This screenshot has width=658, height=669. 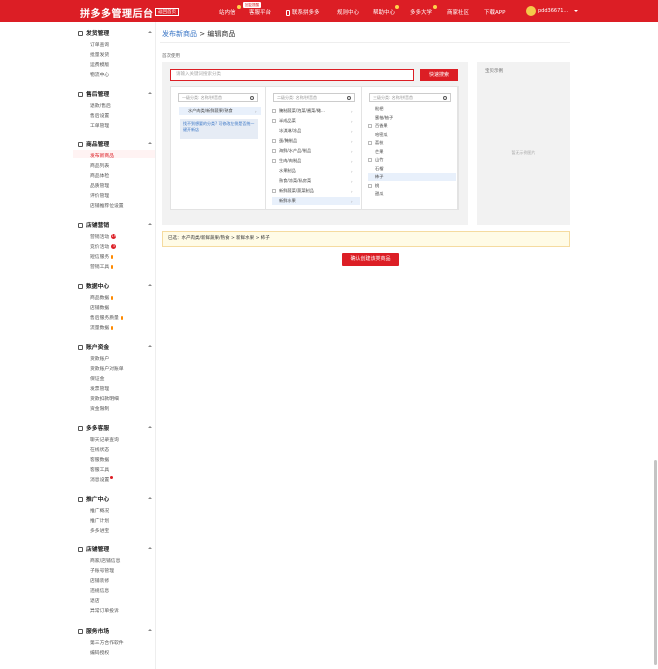 What do you see at coordinates (316, 171) in the screenshot?
I see `level2-item: 水果制品` at bounding box center [316, 171].